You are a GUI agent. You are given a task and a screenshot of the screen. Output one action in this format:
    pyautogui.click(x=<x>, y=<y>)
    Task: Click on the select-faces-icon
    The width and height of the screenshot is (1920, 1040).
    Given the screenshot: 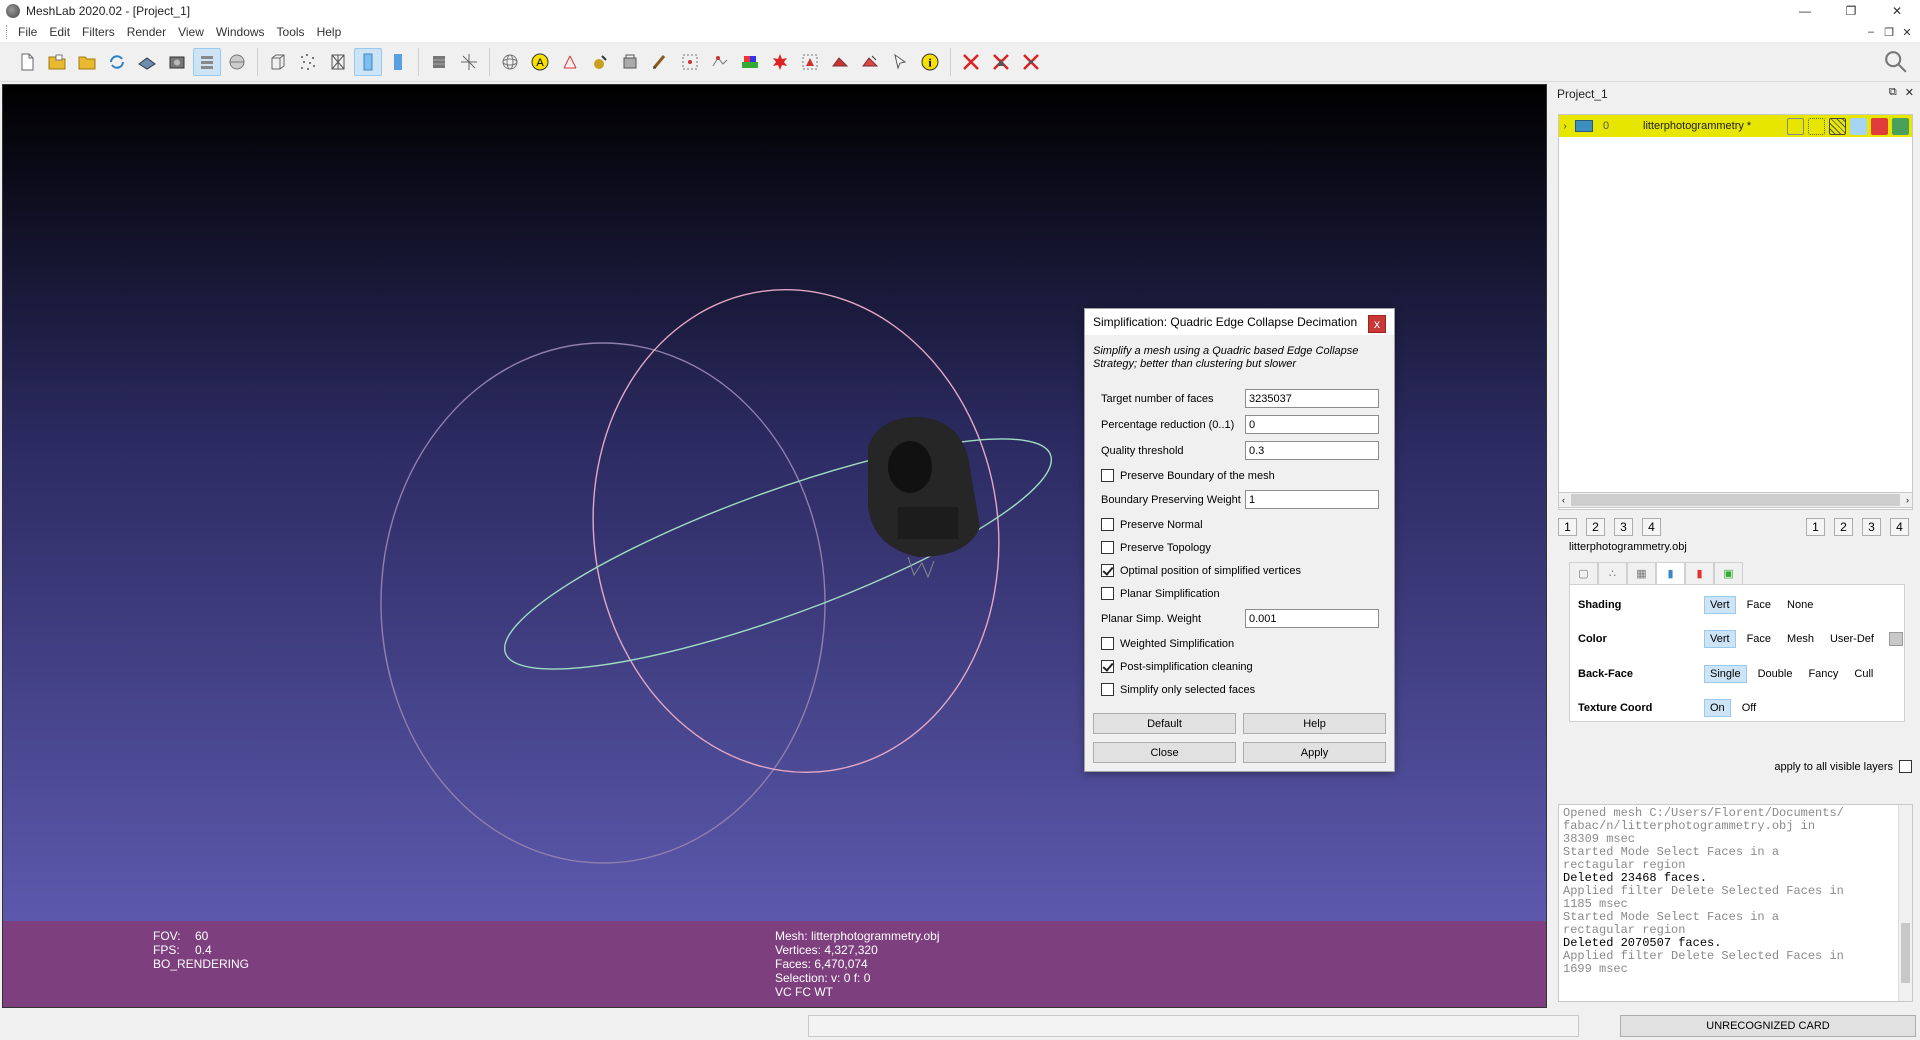 What is the action you would take?
    pyautogui.click(x=810, y=62)
    